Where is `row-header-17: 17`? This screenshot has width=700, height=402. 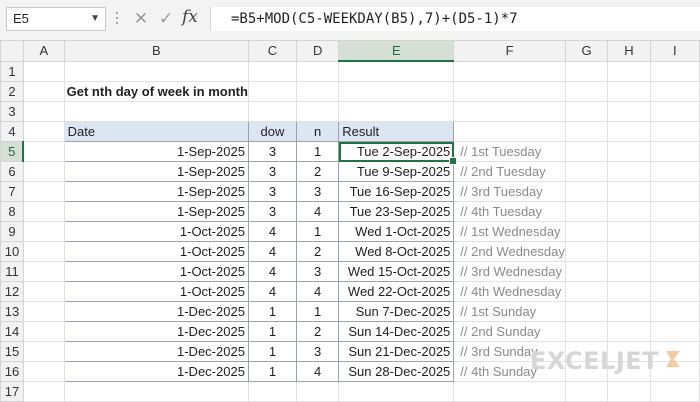 row-header-17: 17 is located at coordinates (12, 391).